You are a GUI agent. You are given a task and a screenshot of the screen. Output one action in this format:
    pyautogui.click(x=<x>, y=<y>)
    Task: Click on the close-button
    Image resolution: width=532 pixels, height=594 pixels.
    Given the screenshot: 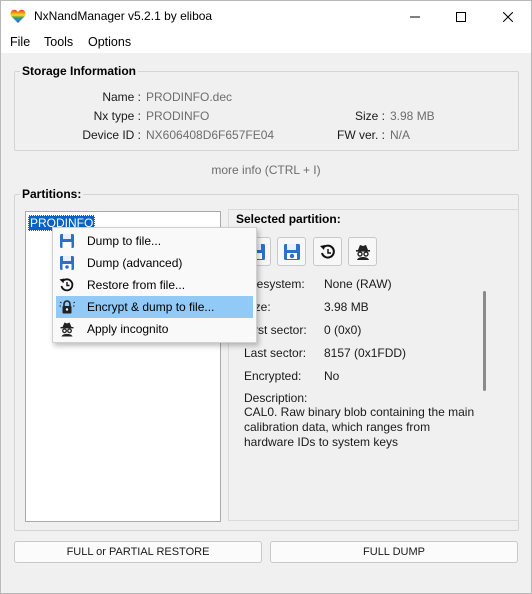 What is the action you would take?
    pyautogui.click(x=508, y=16)
    